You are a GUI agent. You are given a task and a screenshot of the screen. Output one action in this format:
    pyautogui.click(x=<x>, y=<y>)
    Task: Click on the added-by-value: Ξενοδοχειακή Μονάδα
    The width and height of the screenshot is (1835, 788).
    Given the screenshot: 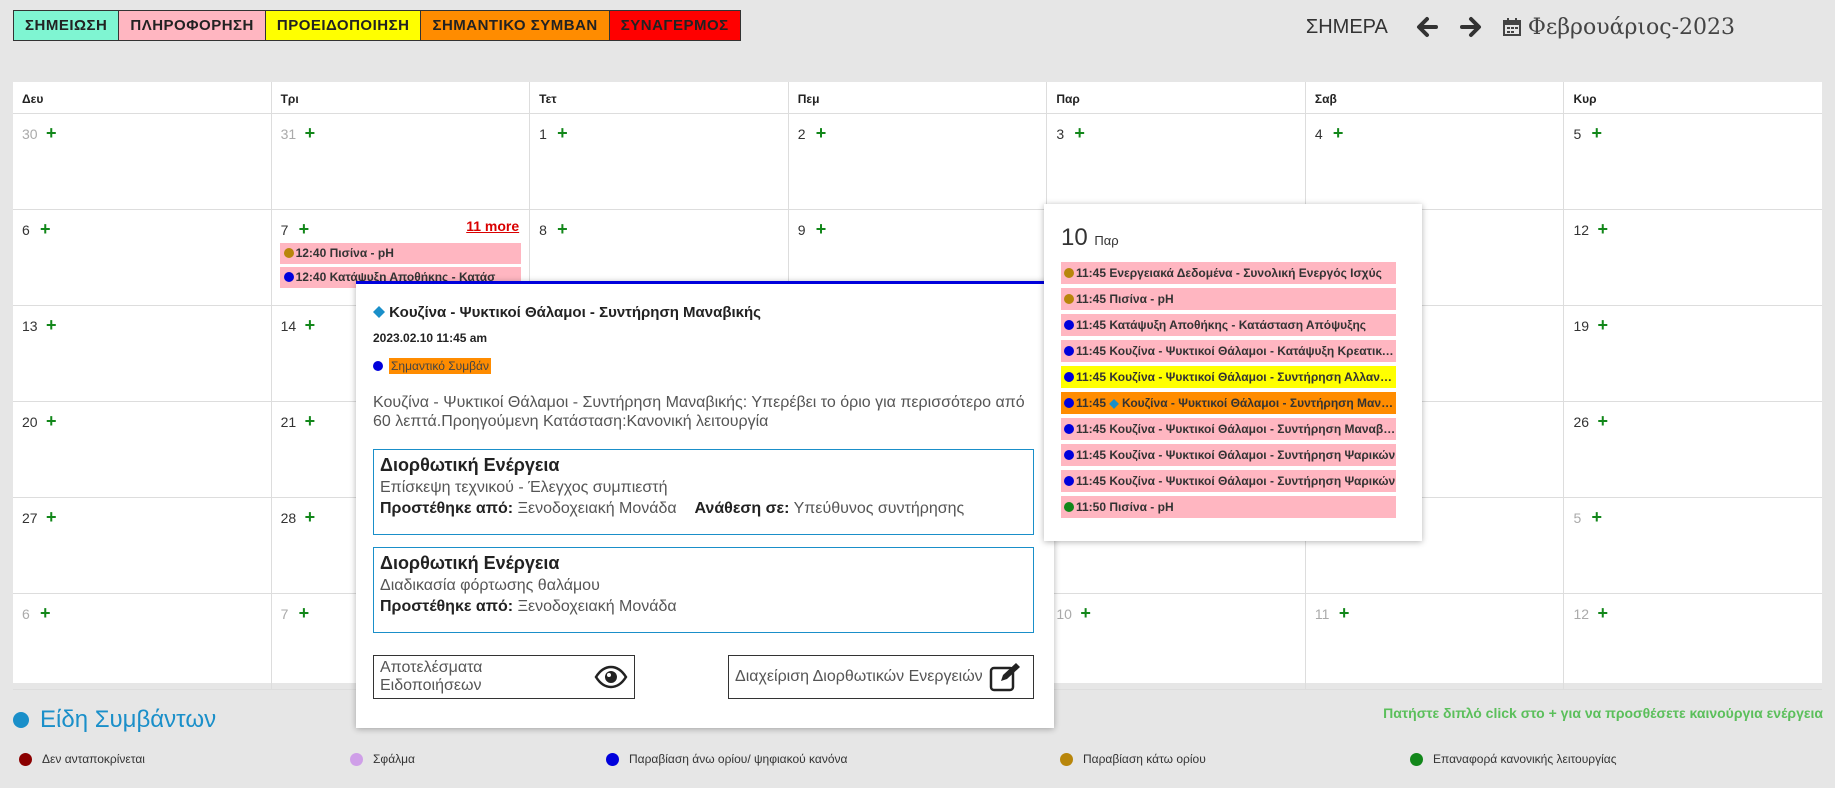 What is the action you would take?
    pyautogui.click(x=597, y=508)
    